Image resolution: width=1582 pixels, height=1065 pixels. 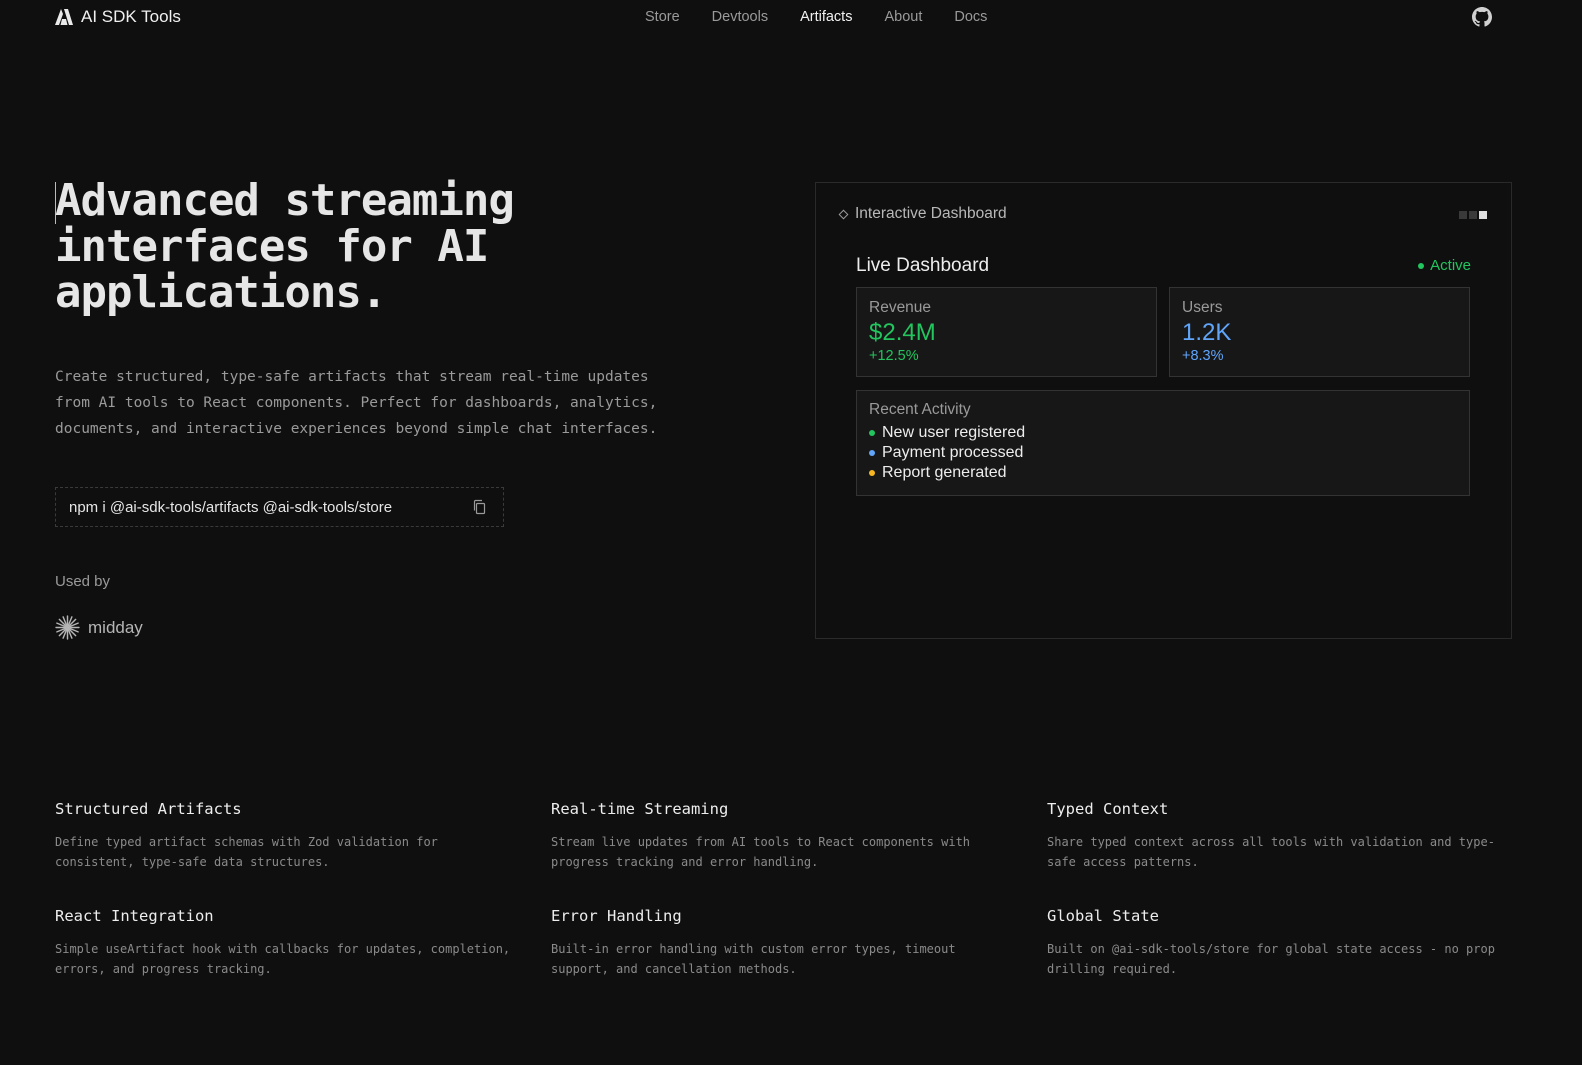 I want to click on status-dot-icon, so click(x=1421, y=265).